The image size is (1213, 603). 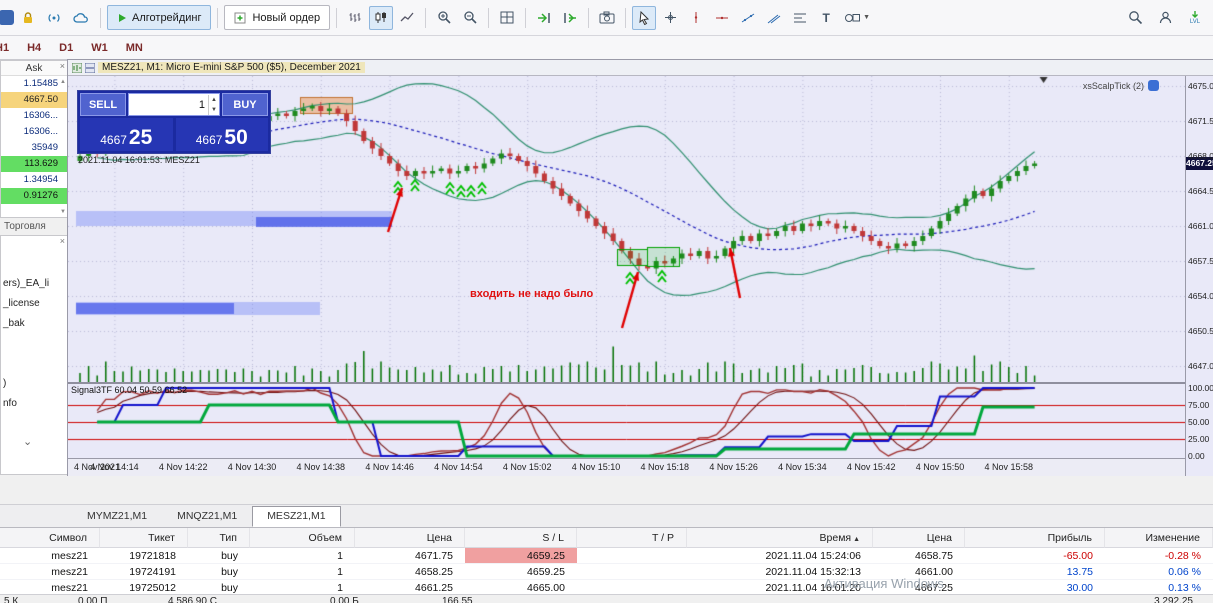 What do you see at coordinates (34, 48) in the screenshot?
I see `timeframe-H4: H4` at bounding box center [34, 48].